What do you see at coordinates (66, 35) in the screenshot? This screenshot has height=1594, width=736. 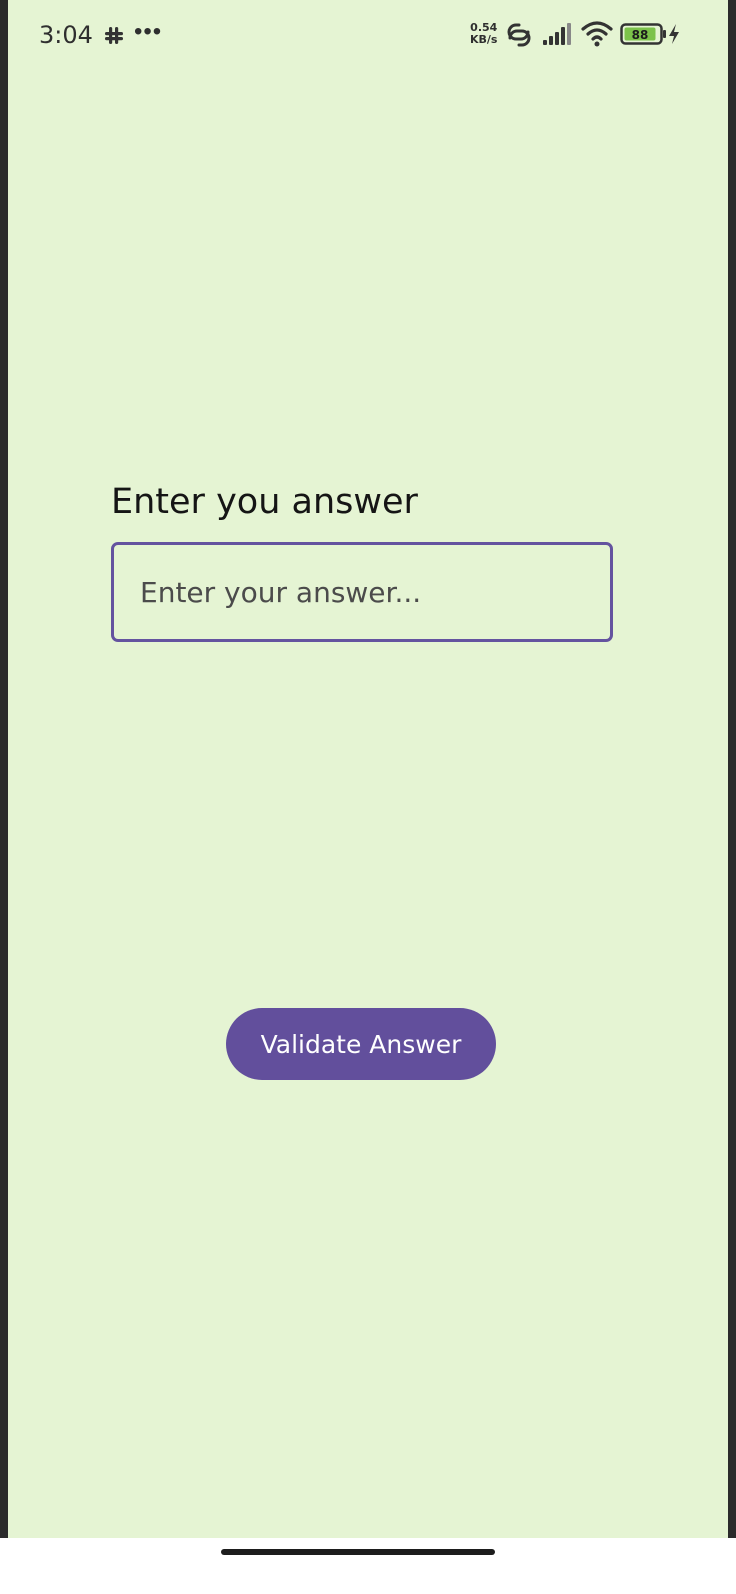 I see `status-time: 3:04` at bounding box center [66, 35].